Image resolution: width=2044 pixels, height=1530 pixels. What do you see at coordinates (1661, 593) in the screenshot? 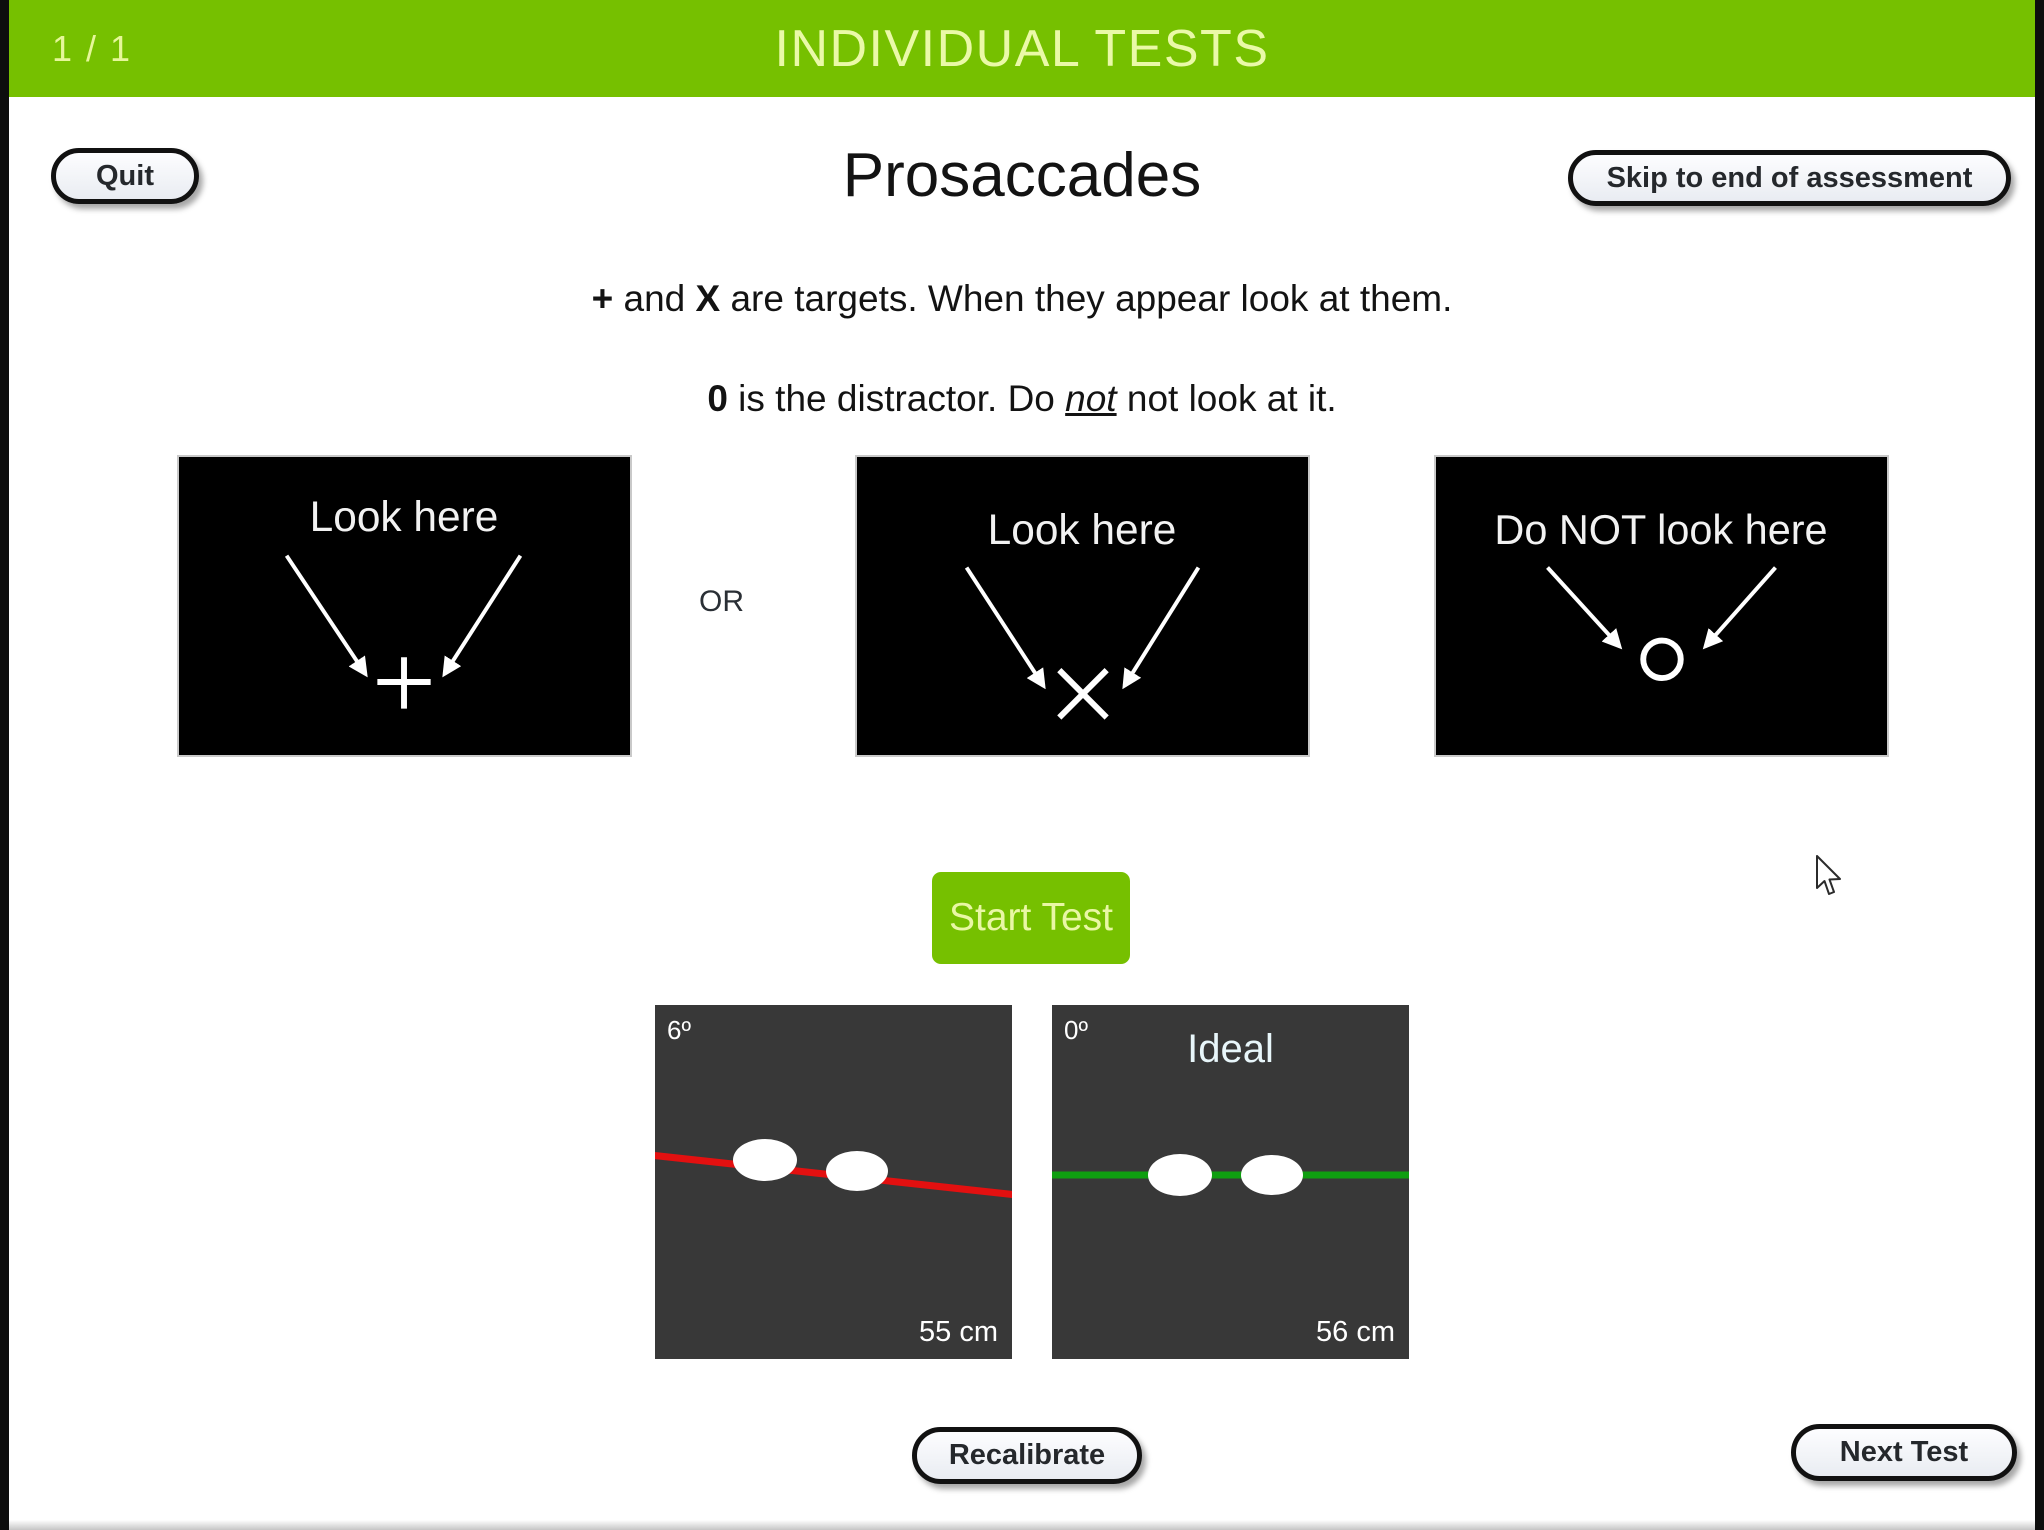
I see `demo-circle-graphic: Do NOT look here` at bounding box center [1661, 593].